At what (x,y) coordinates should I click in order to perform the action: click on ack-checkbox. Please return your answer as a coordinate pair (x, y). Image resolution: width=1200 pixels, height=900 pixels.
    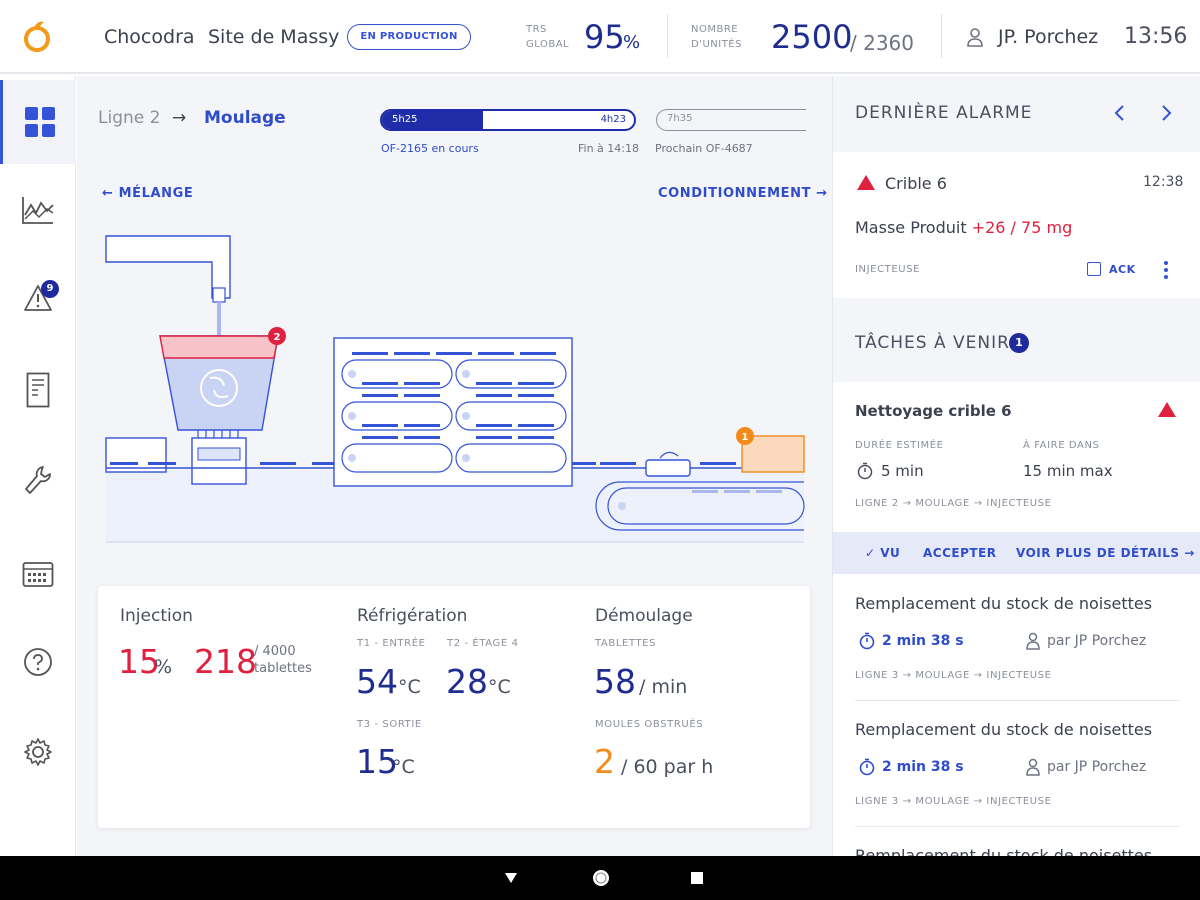
    Looking at the image, I should click on (1094, 269).